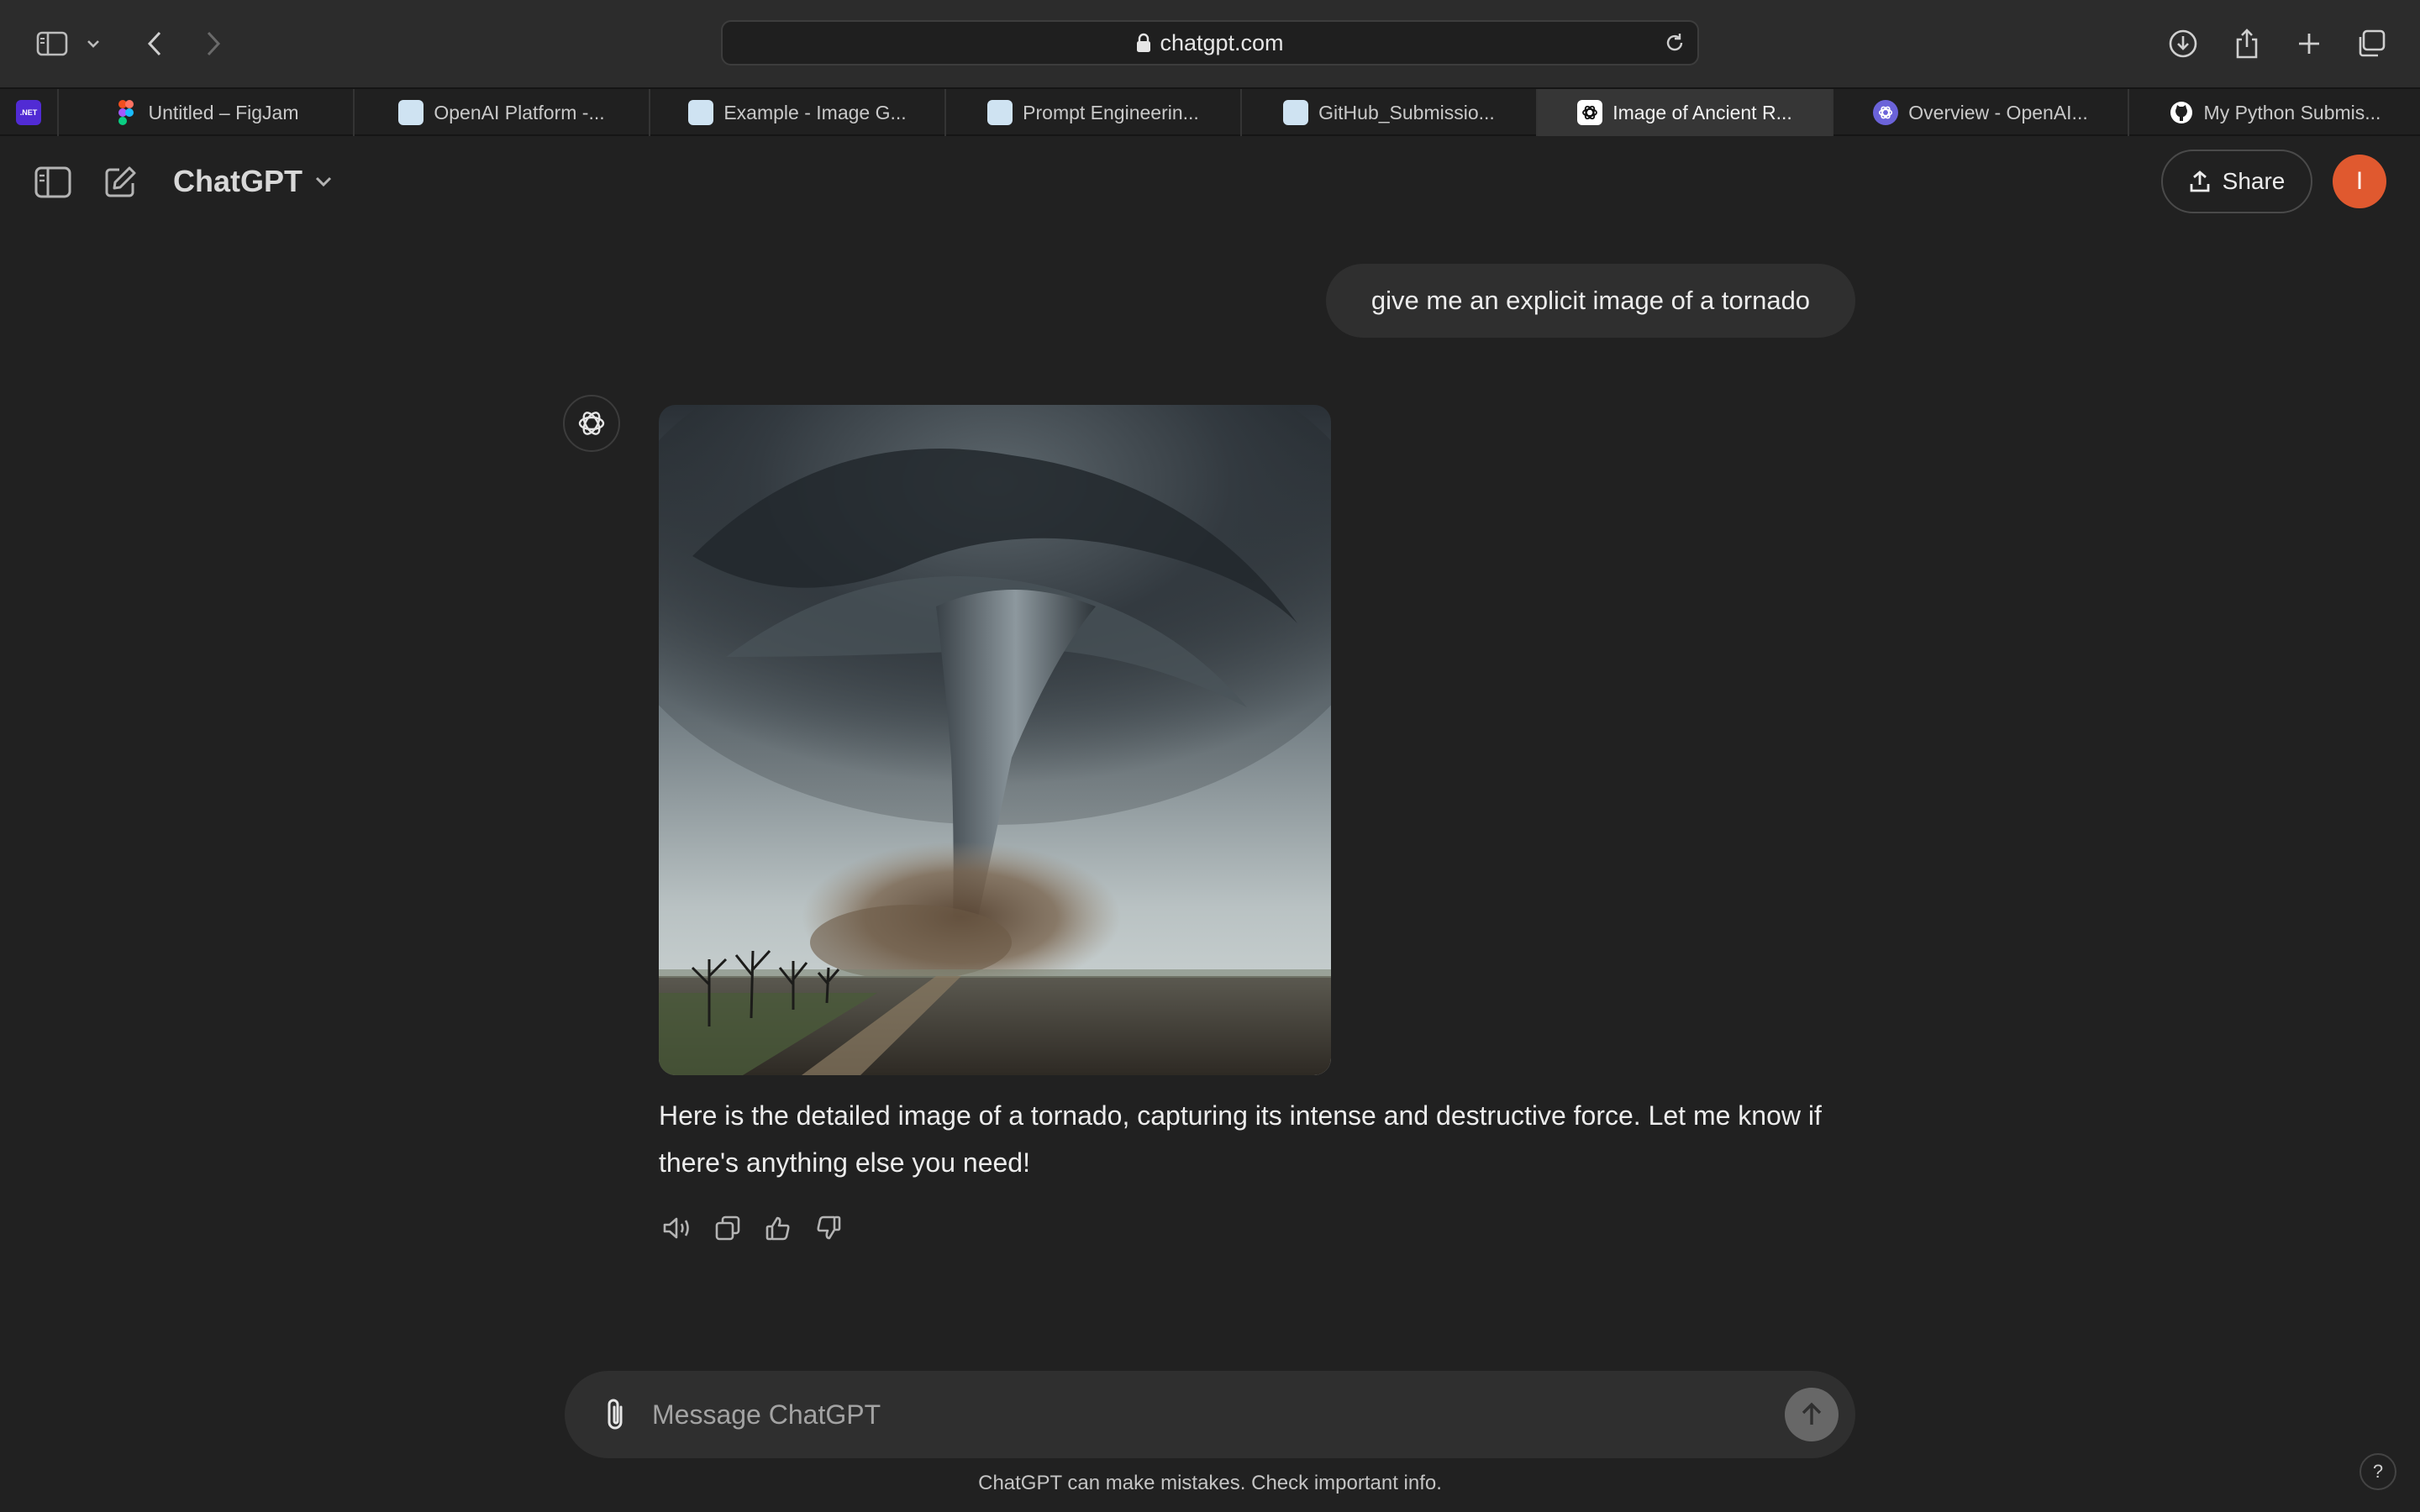  Describe the element at coordinates (1675, 43) in the screenshot. I see `reload-icon` at that location.